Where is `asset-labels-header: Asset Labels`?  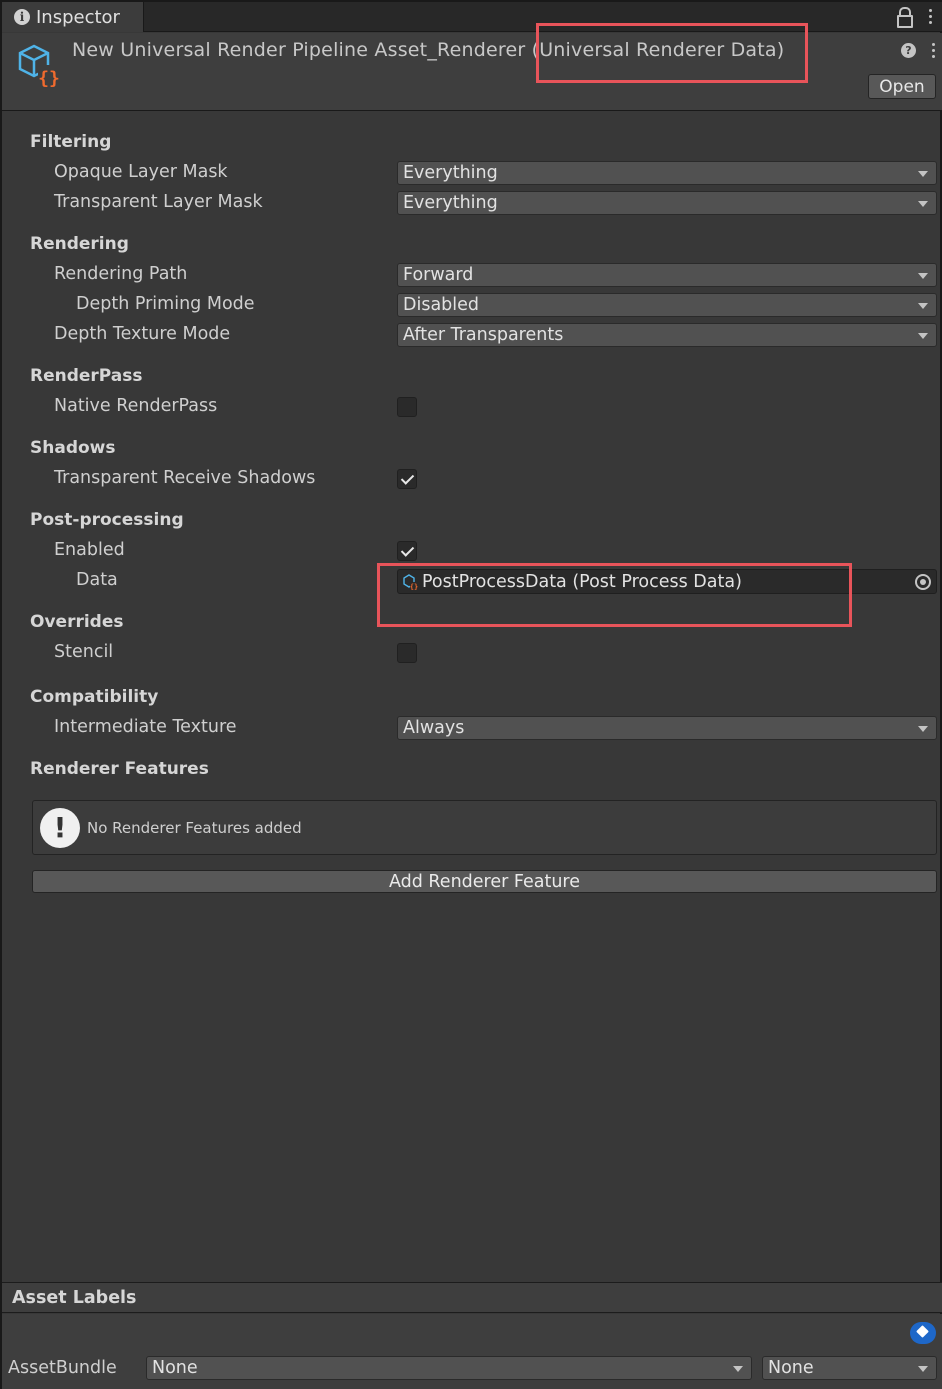
asset-labels-header: Asset Labels is located at coordinates (472, 1297).